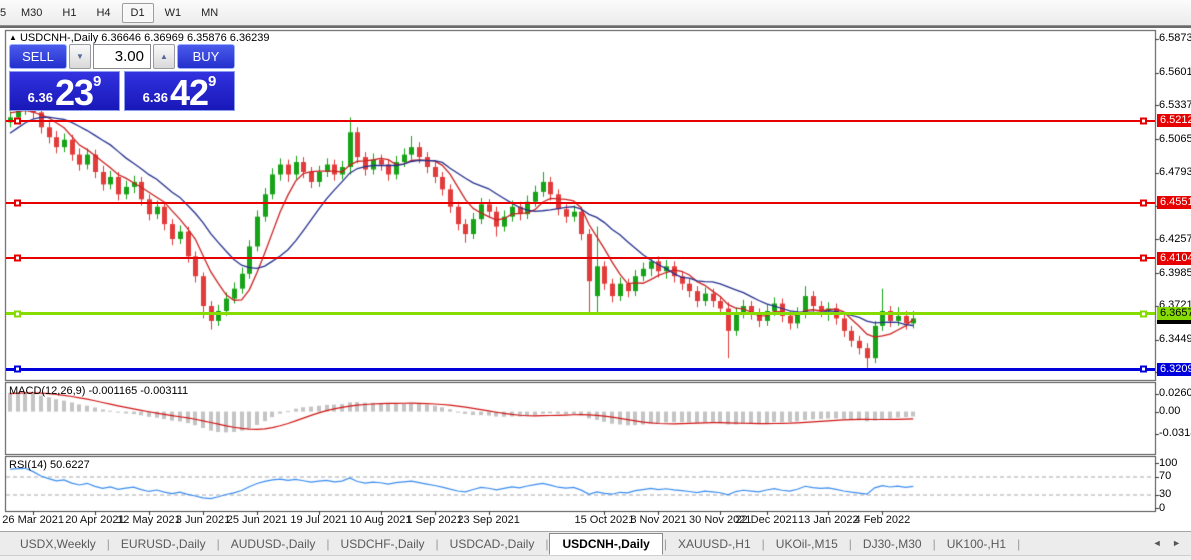 The image size is (1191, 560). Describe the element at coordinates (121, 38) in the screenshot. I see `ohlc-open: 6.36646` at that location.